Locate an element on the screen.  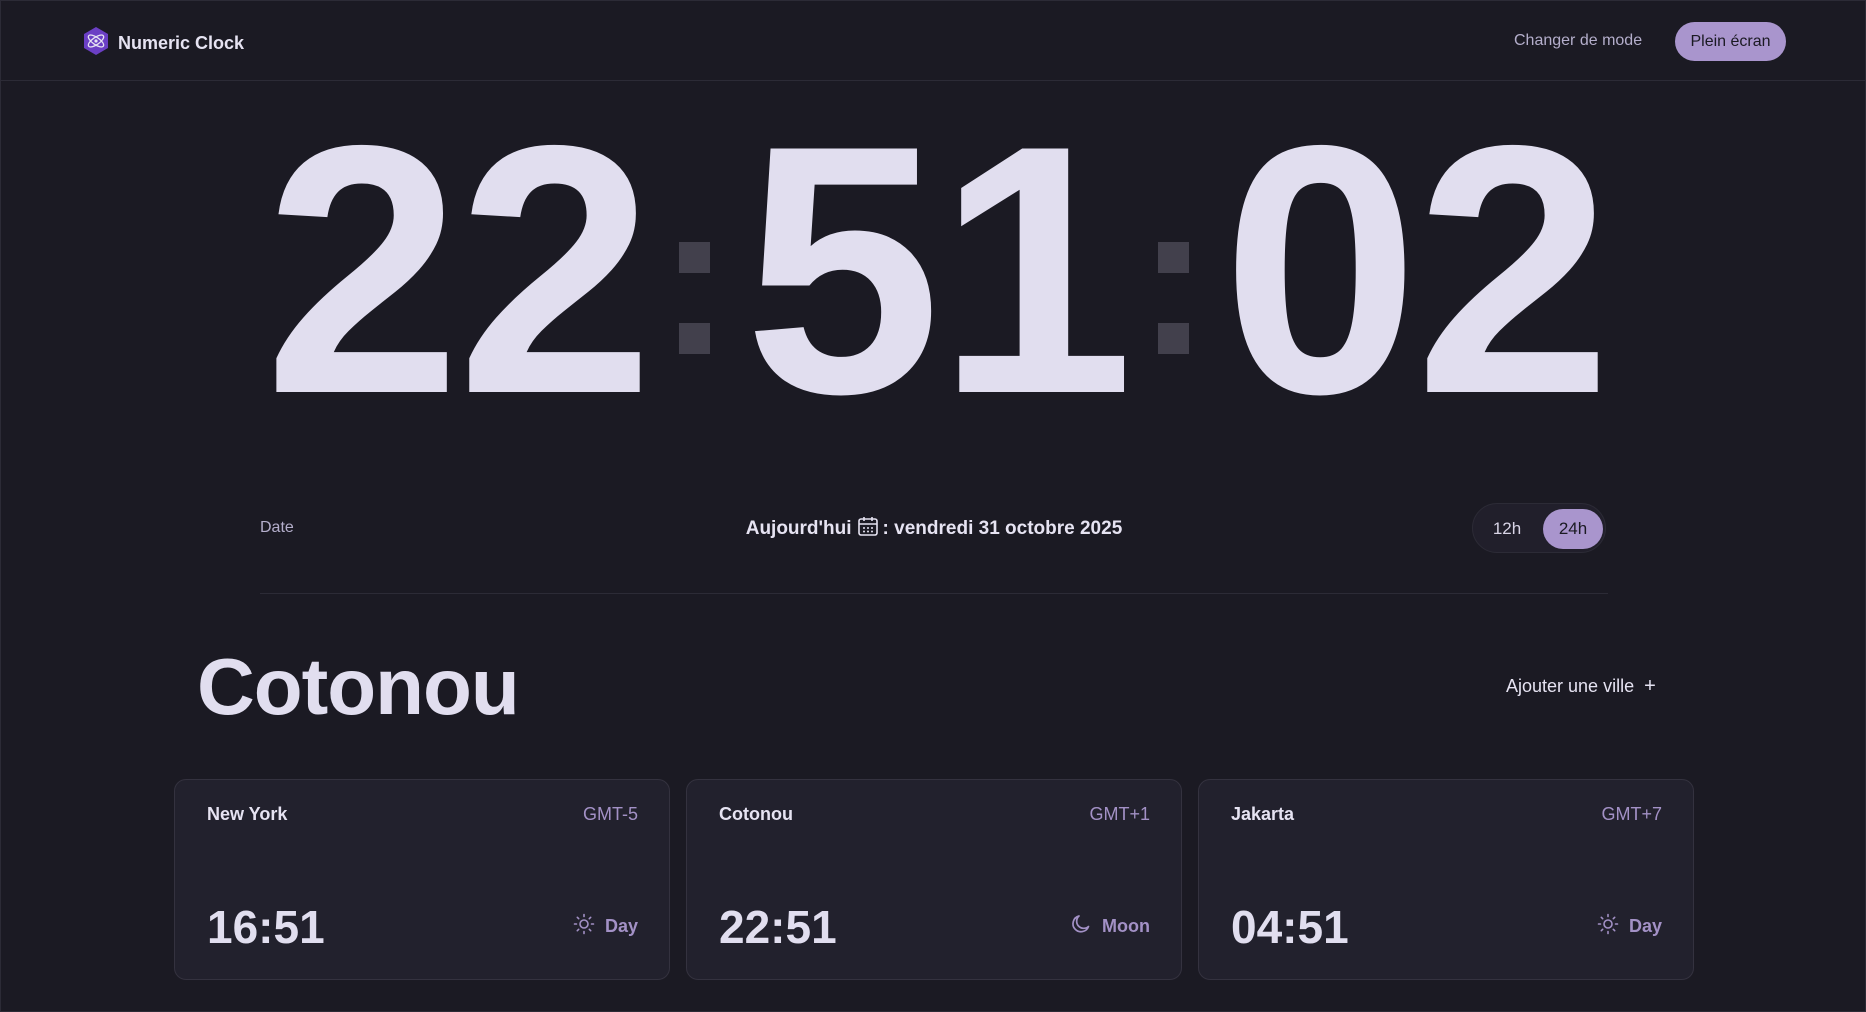
city-card: Jakarta GMT+7 04:51 Day is located at coordinates (1446, 879).